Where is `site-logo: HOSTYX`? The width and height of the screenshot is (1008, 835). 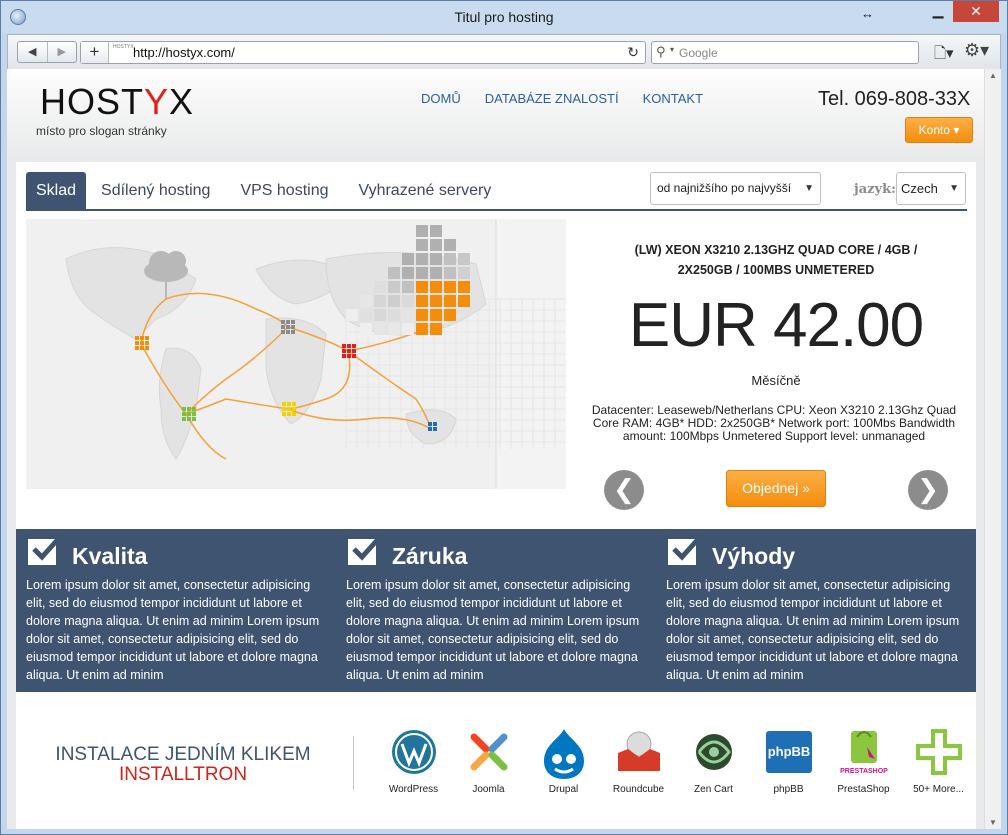 site-logo: HOSTYX is located at coordinates (117, 102).